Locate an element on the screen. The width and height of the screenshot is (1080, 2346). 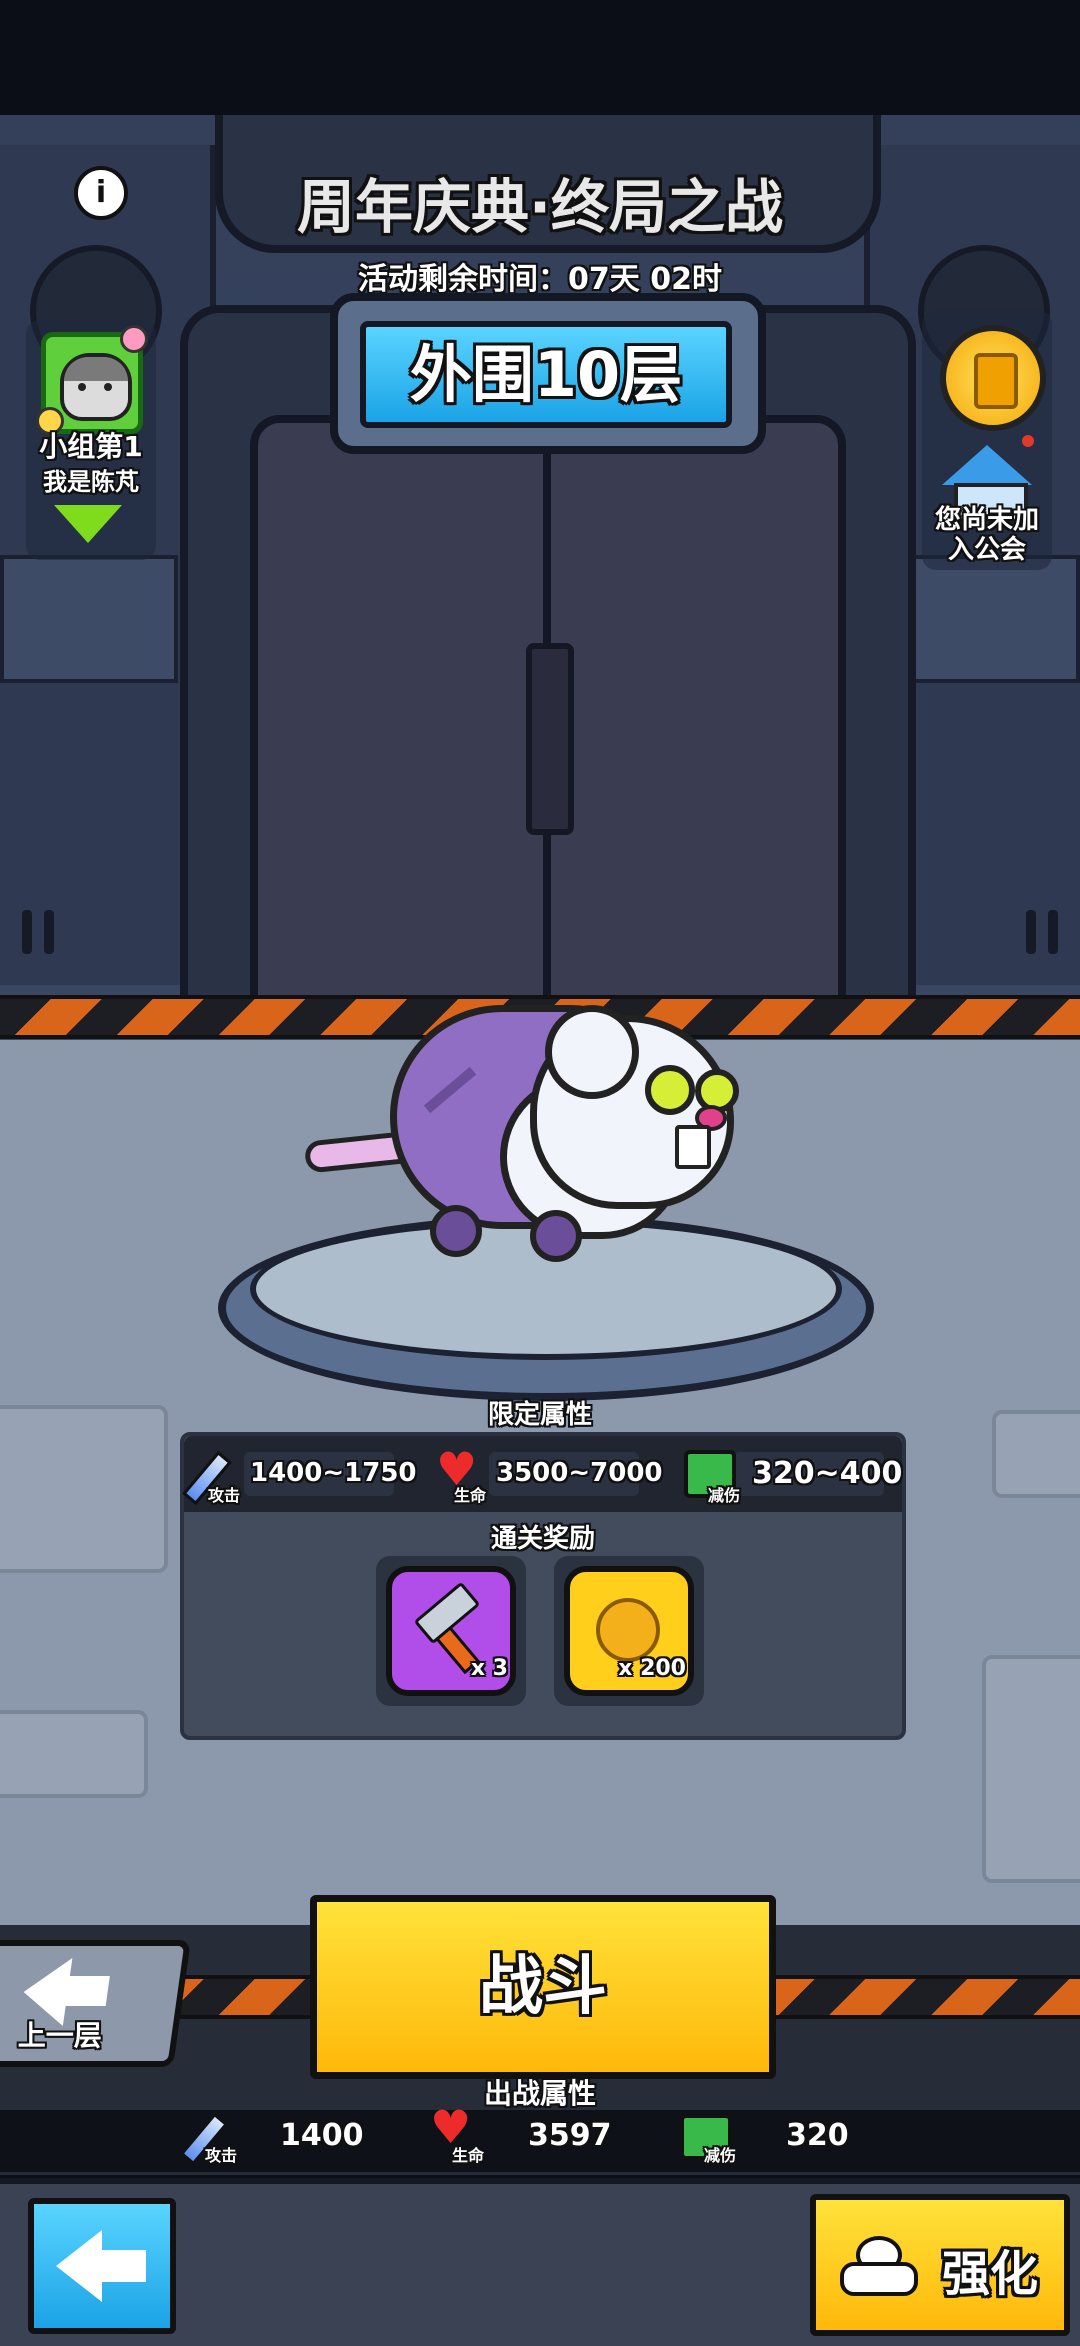
attack-tag: 攻击 is located at coordinates (224, 1495).